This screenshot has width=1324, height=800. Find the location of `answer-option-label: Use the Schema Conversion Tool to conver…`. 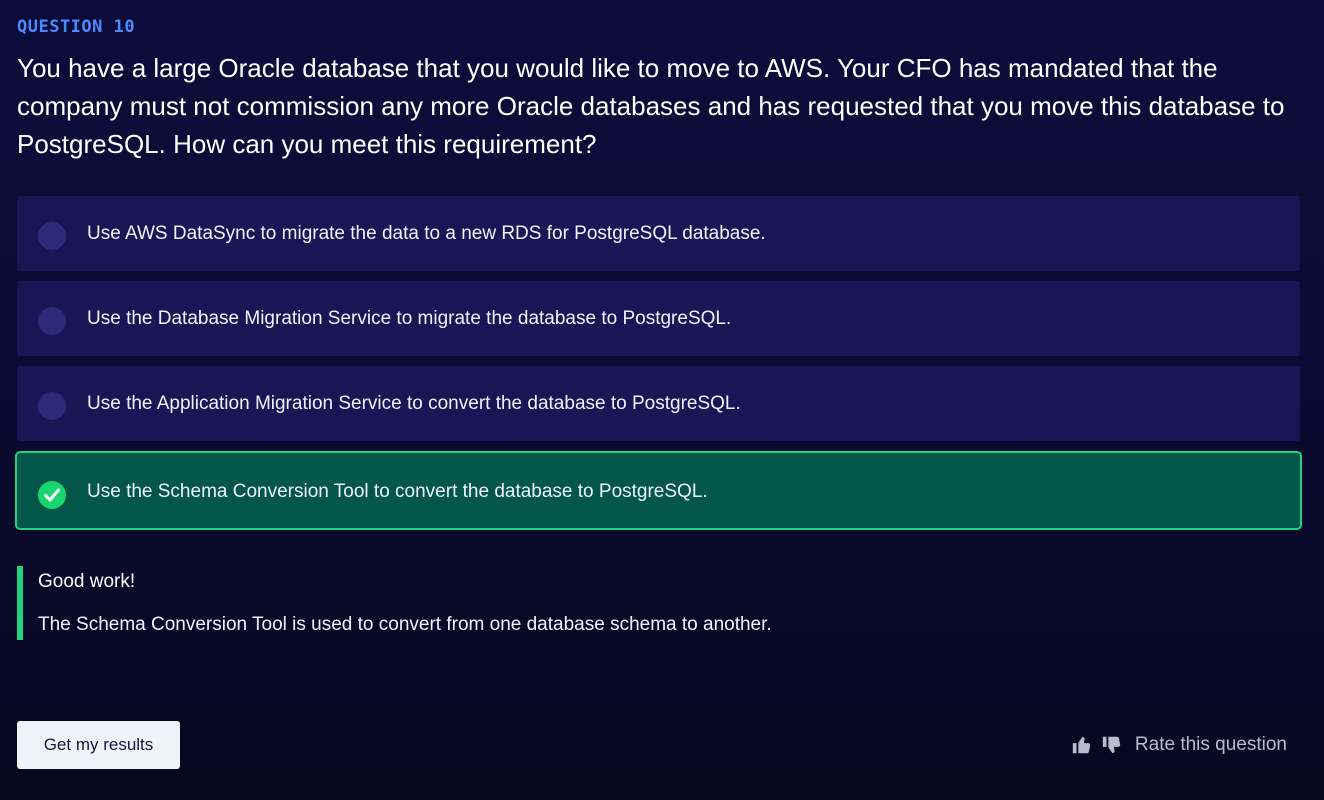

answer-option-label: Use the Schema Conversion Tool to conver… is located at coordinates (397, 491).